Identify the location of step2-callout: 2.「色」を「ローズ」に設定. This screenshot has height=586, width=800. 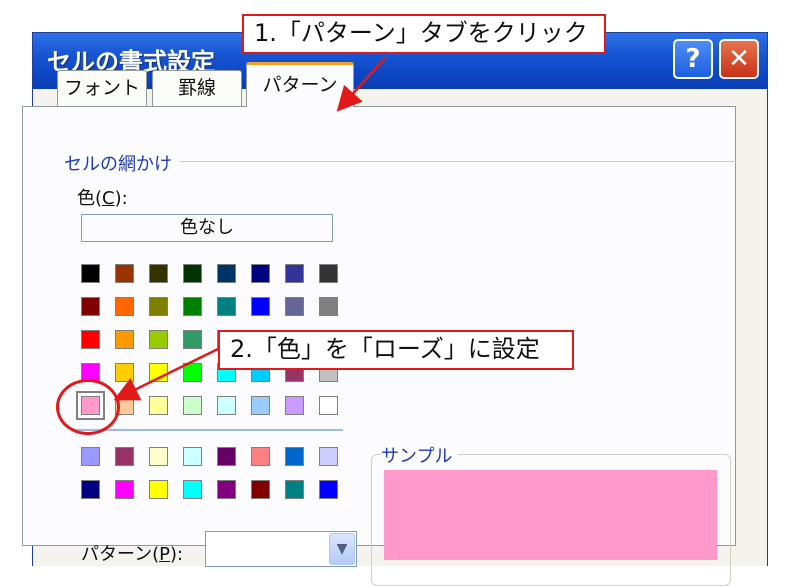
(396, 350).